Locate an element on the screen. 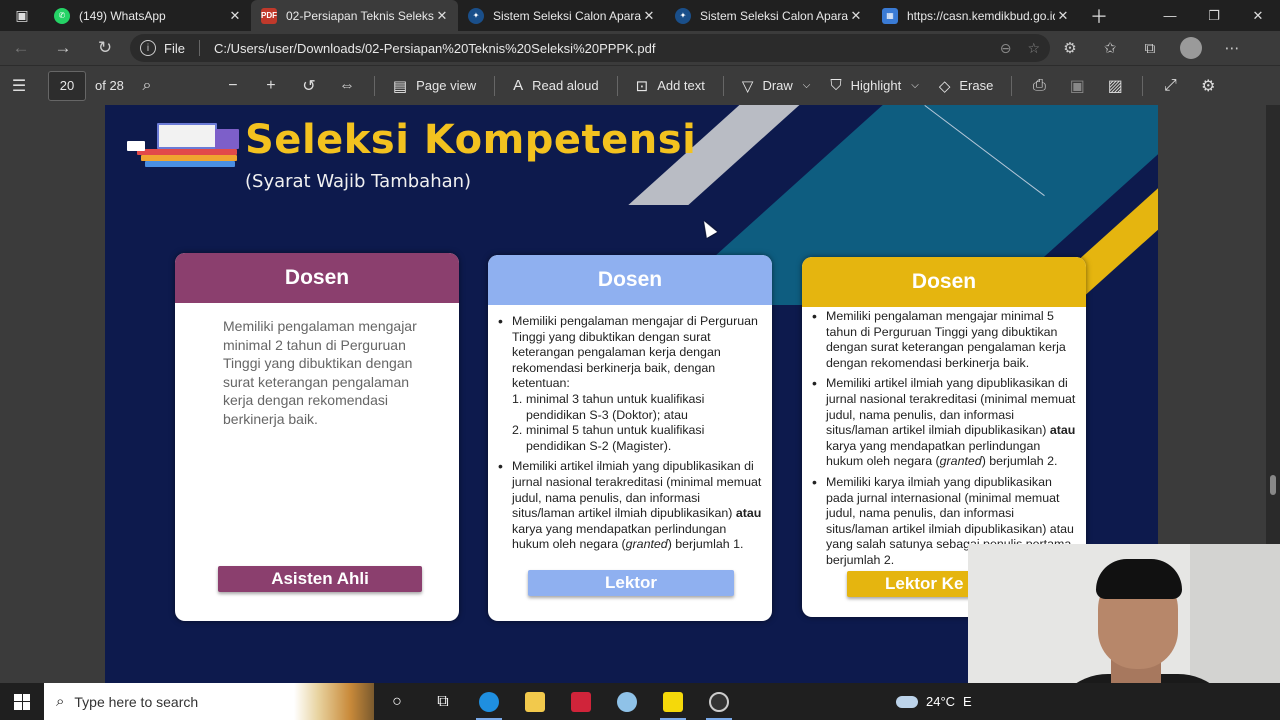  tab-label: Sistem Seleksi Calon Aparatu is located at coordinates (774, 15).